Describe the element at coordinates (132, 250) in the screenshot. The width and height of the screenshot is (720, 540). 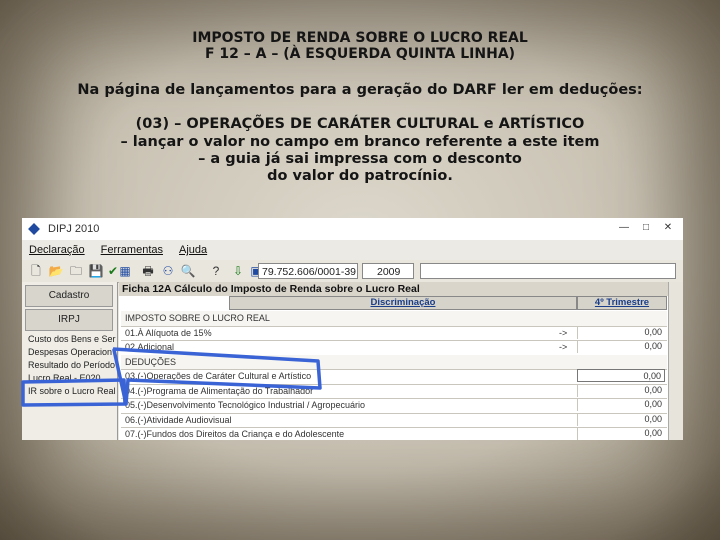
I see `menu-ferramentas: Ferramentas` at that location.